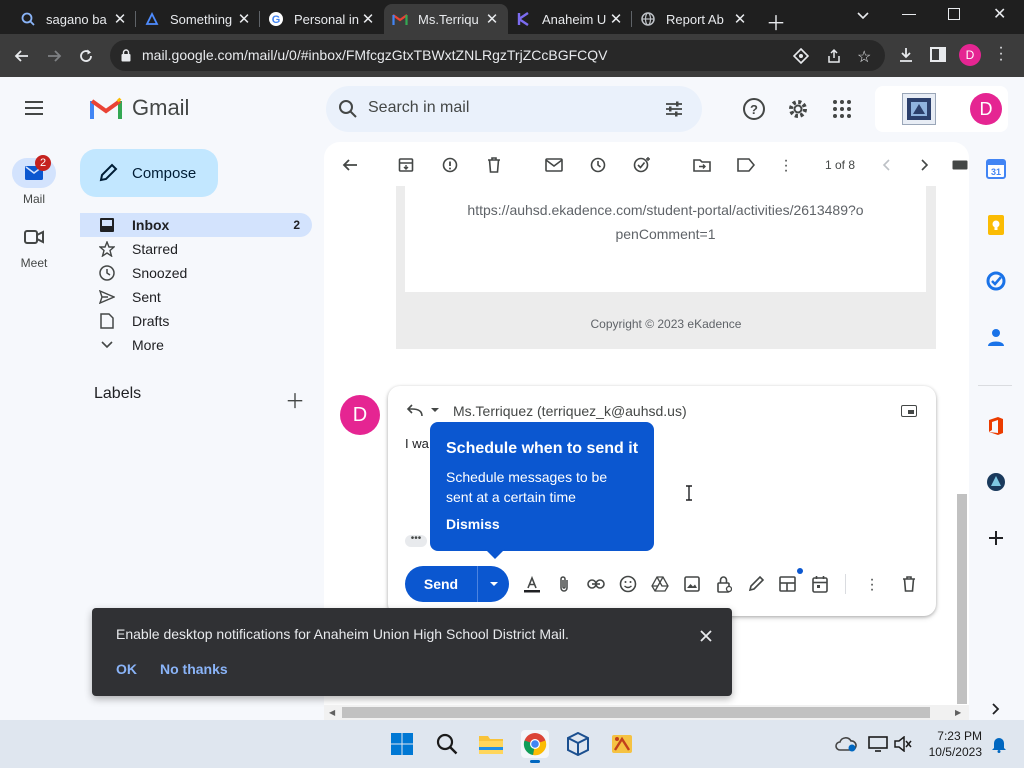 The width and height of the screenshot is (1024, 768). What do you see at coordinates (960, 165) in the screenshot?
I see `input-tools-icon` at bounding box center [960, 165].